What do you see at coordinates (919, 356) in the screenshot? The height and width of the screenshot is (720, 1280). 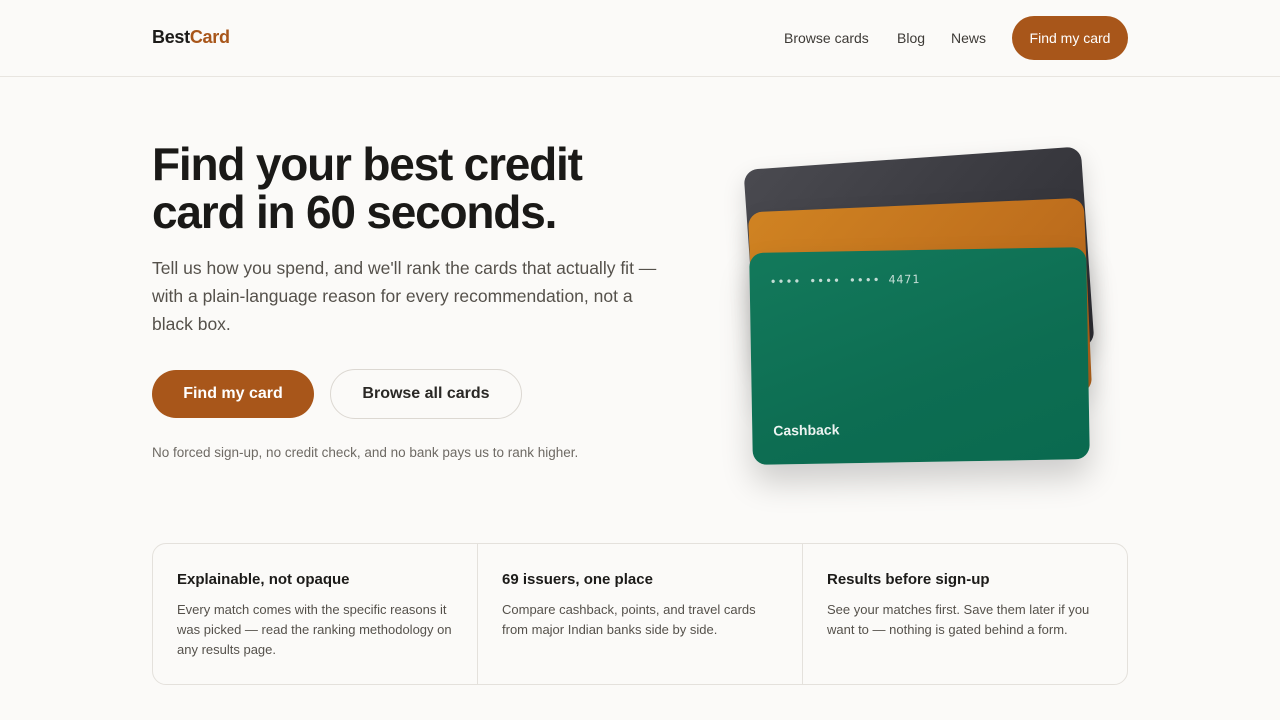 I see `front-card-green: •••• •••• •••• 4471 Cashback` at bounding box center [919, 356].